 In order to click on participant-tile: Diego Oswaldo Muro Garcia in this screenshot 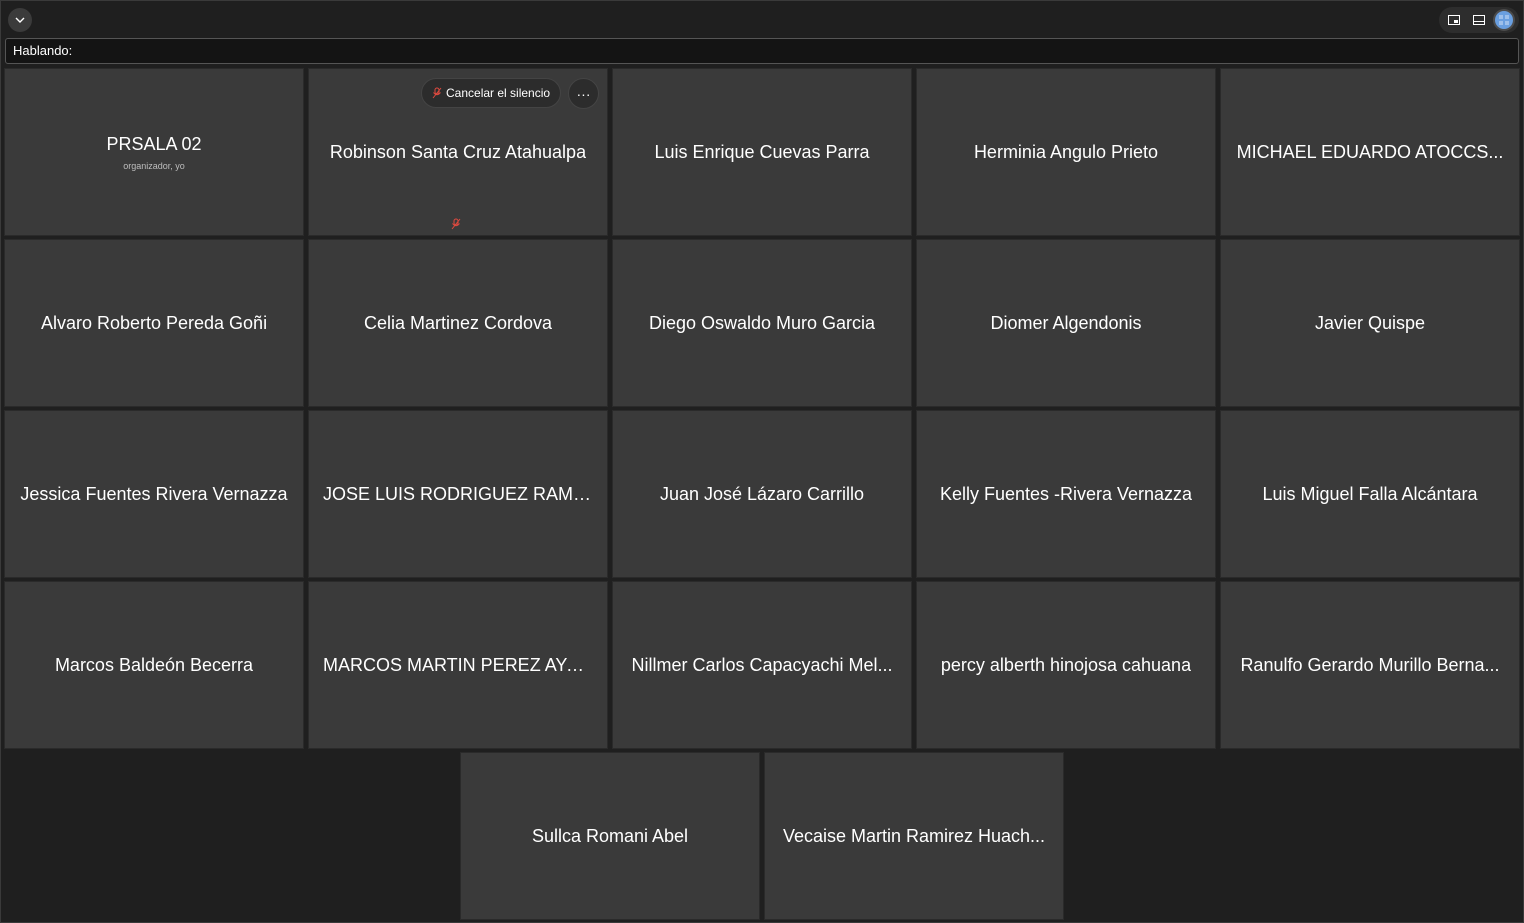, I will do `click(762, 323)`.